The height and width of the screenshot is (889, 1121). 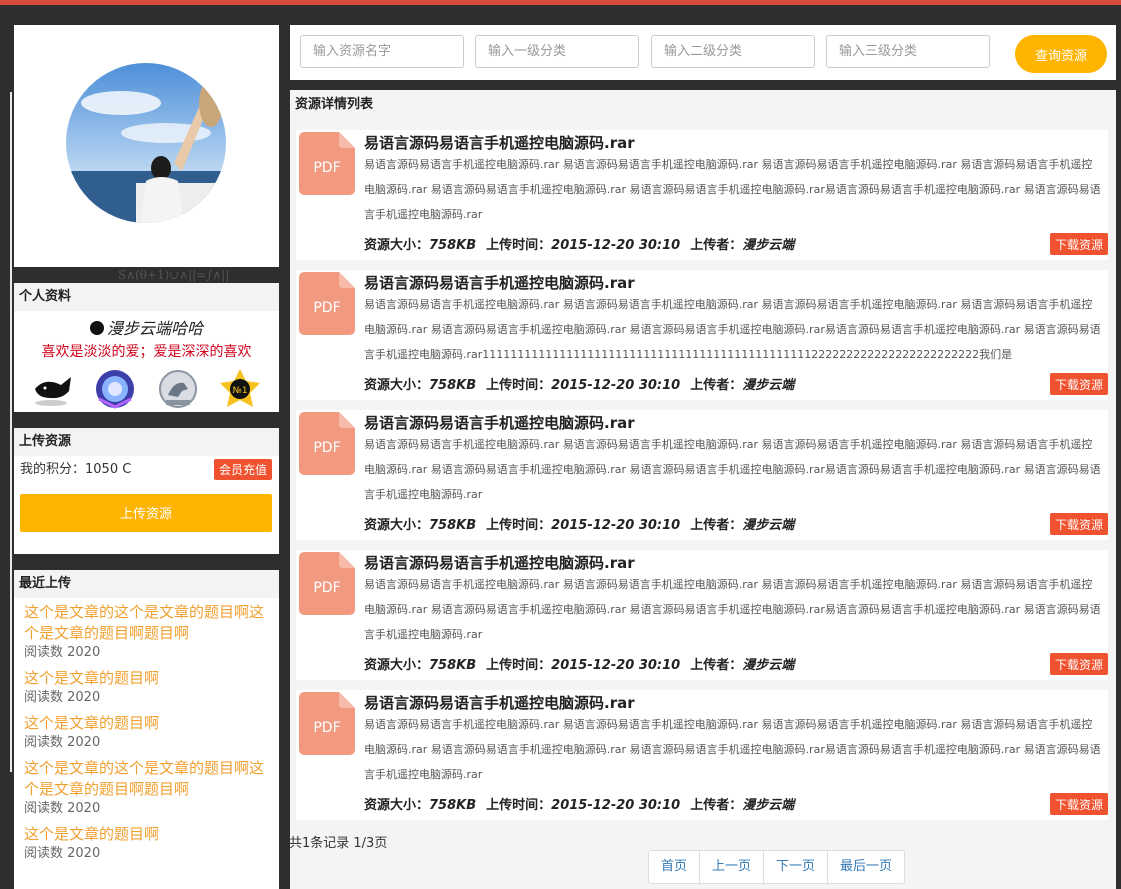 I want to click on search-bar: 查询资源, so click(x=703, y=52).